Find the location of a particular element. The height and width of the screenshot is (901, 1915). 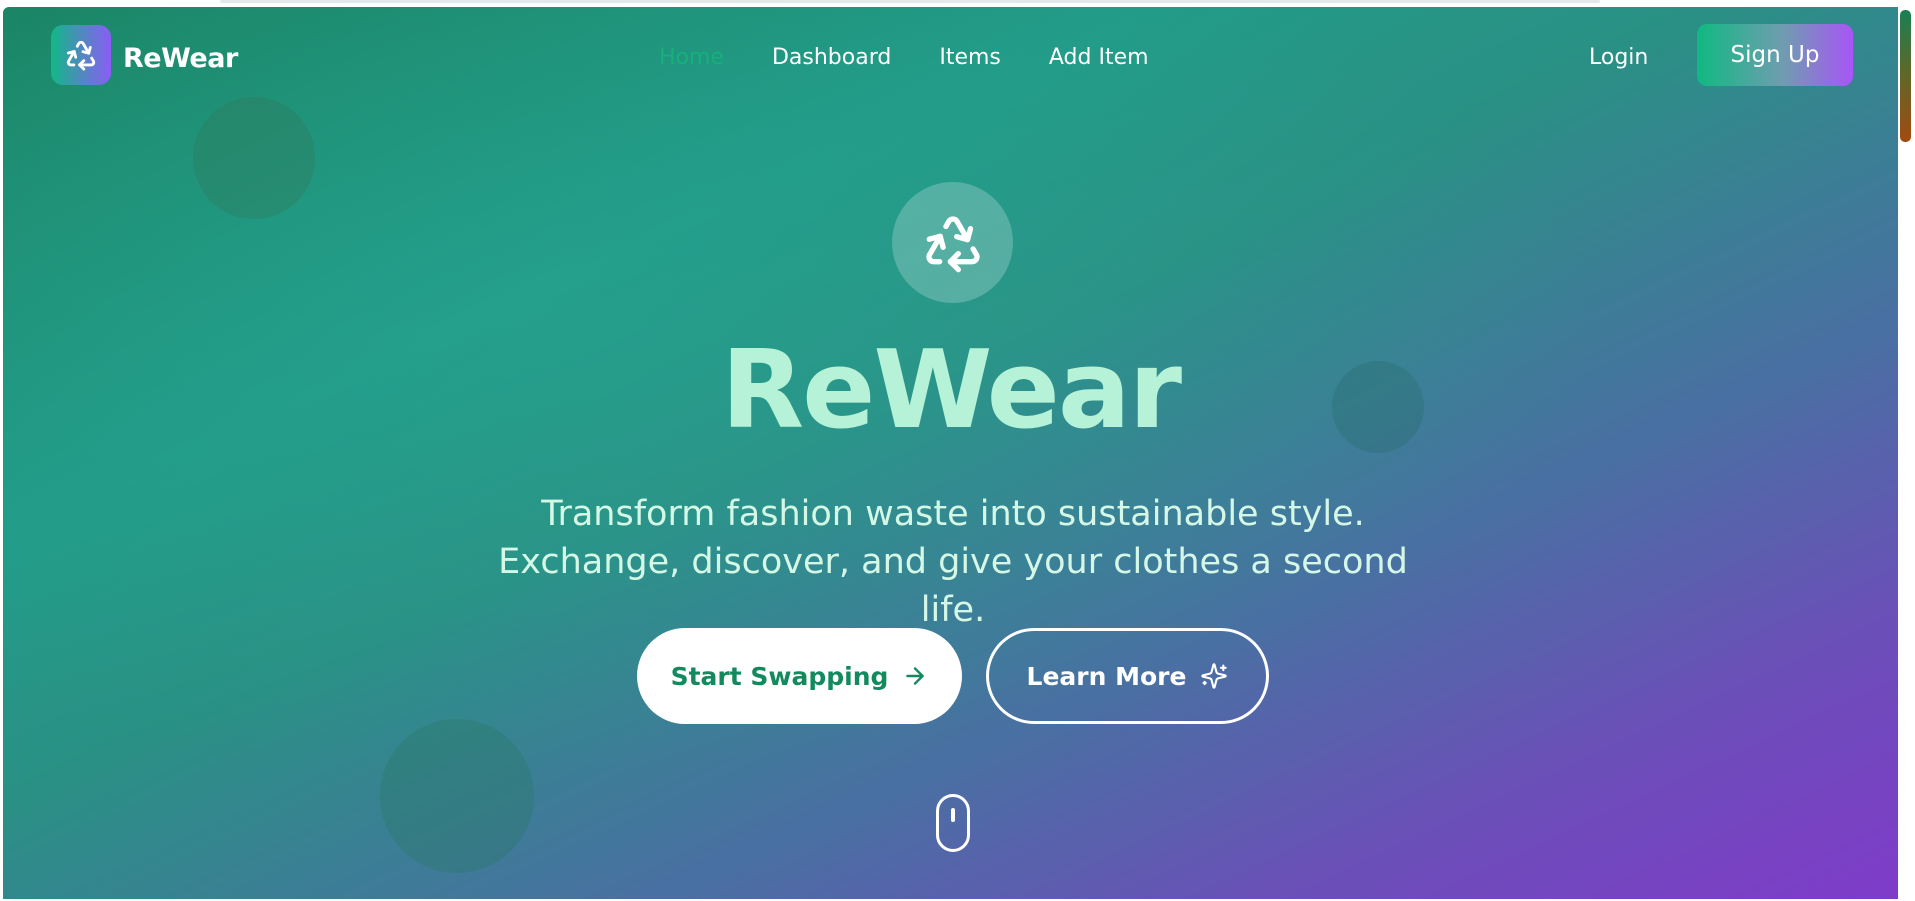

nav-links: Home Dashboard Items Add Item is located at coordinates (904, 57).